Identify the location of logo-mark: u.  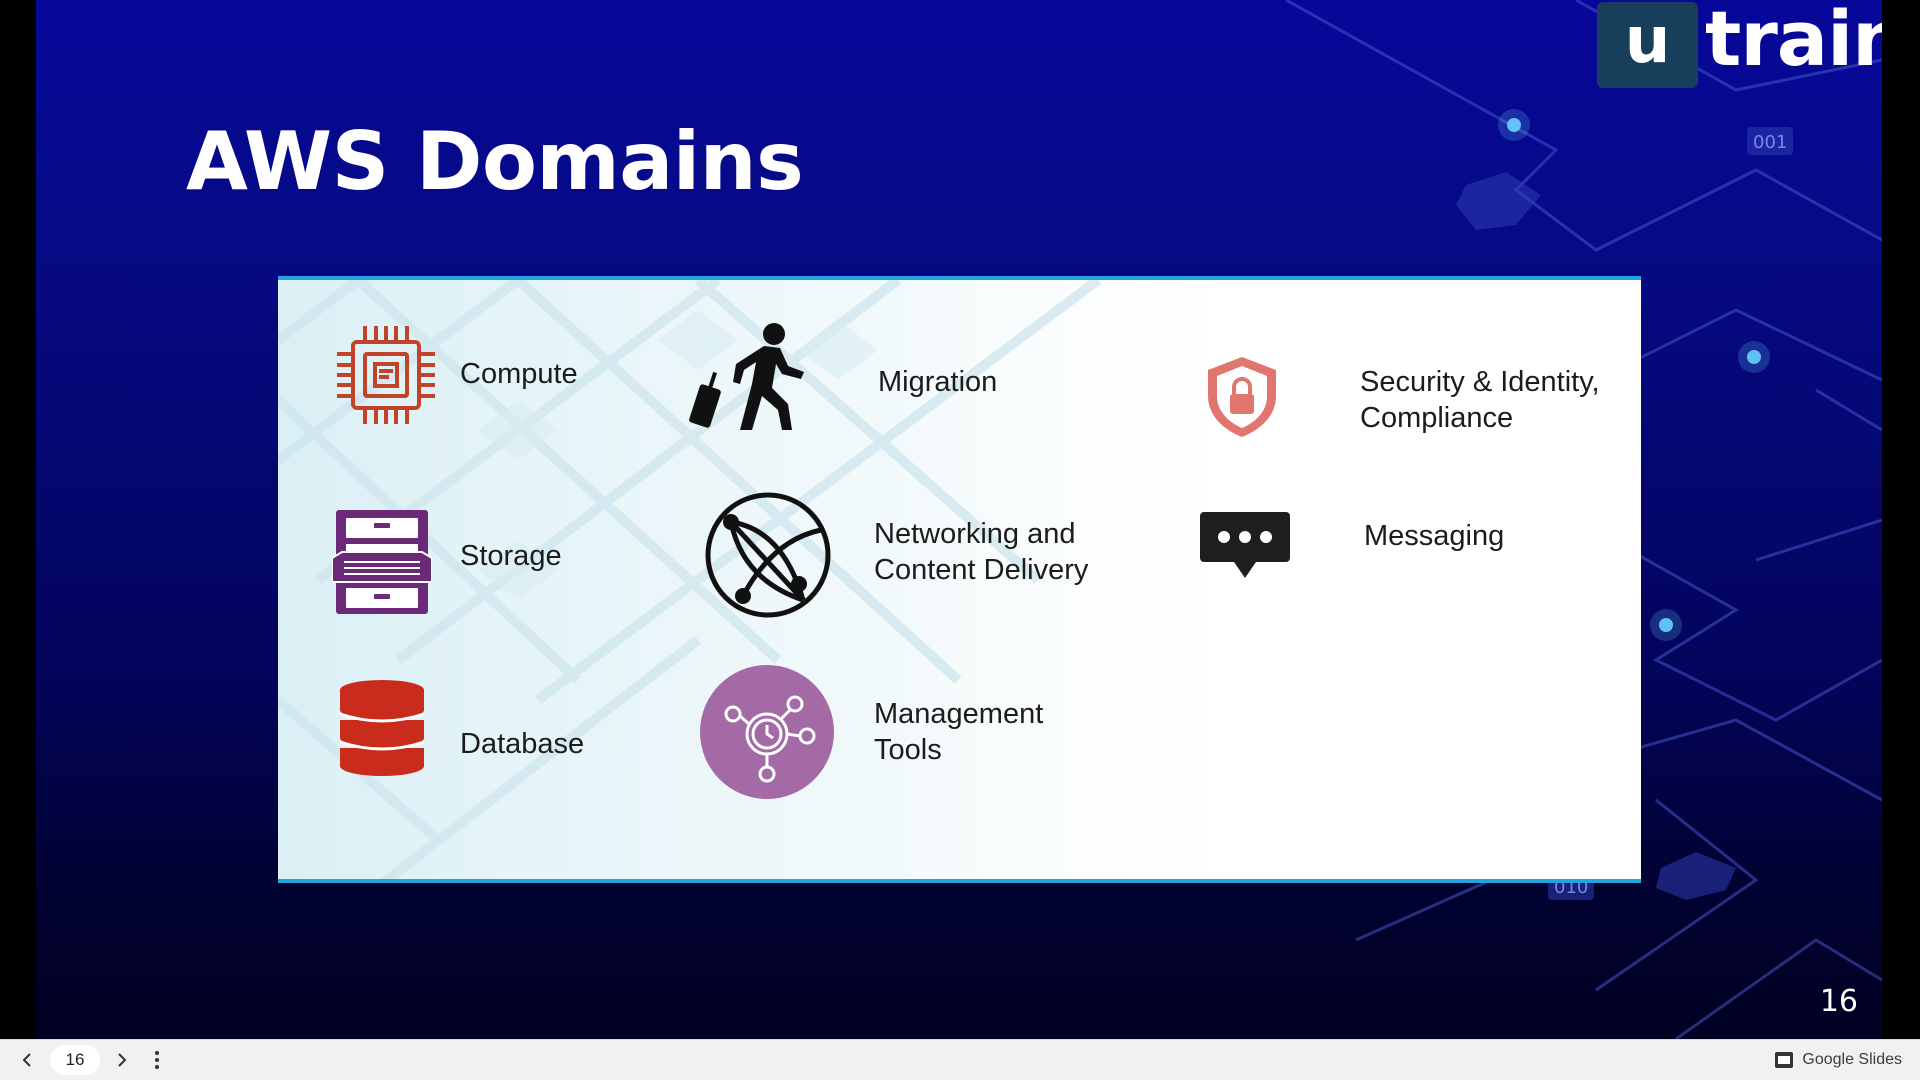
(1647, 45).